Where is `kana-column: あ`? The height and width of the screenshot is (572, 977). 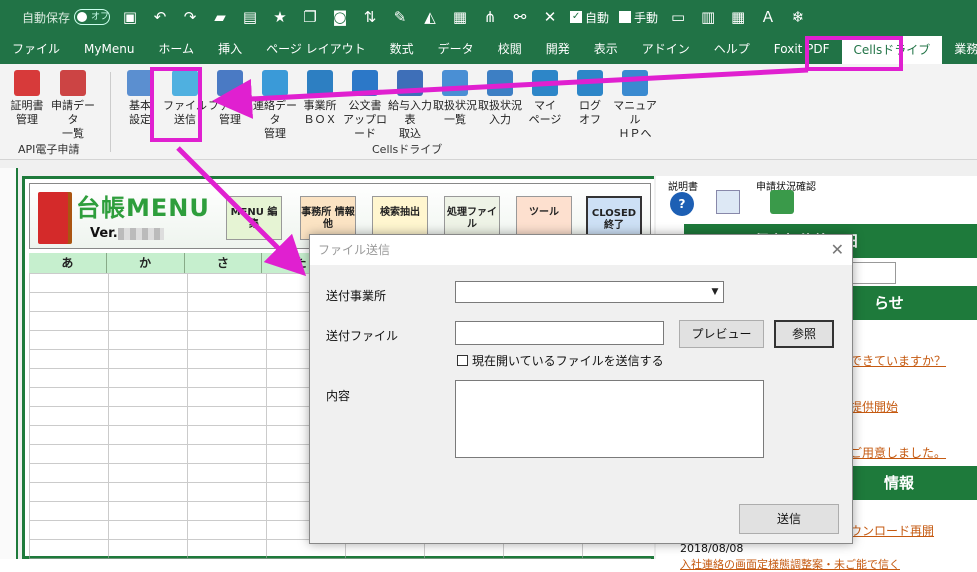
kana-column: あ is located at coordinates (68, 263).